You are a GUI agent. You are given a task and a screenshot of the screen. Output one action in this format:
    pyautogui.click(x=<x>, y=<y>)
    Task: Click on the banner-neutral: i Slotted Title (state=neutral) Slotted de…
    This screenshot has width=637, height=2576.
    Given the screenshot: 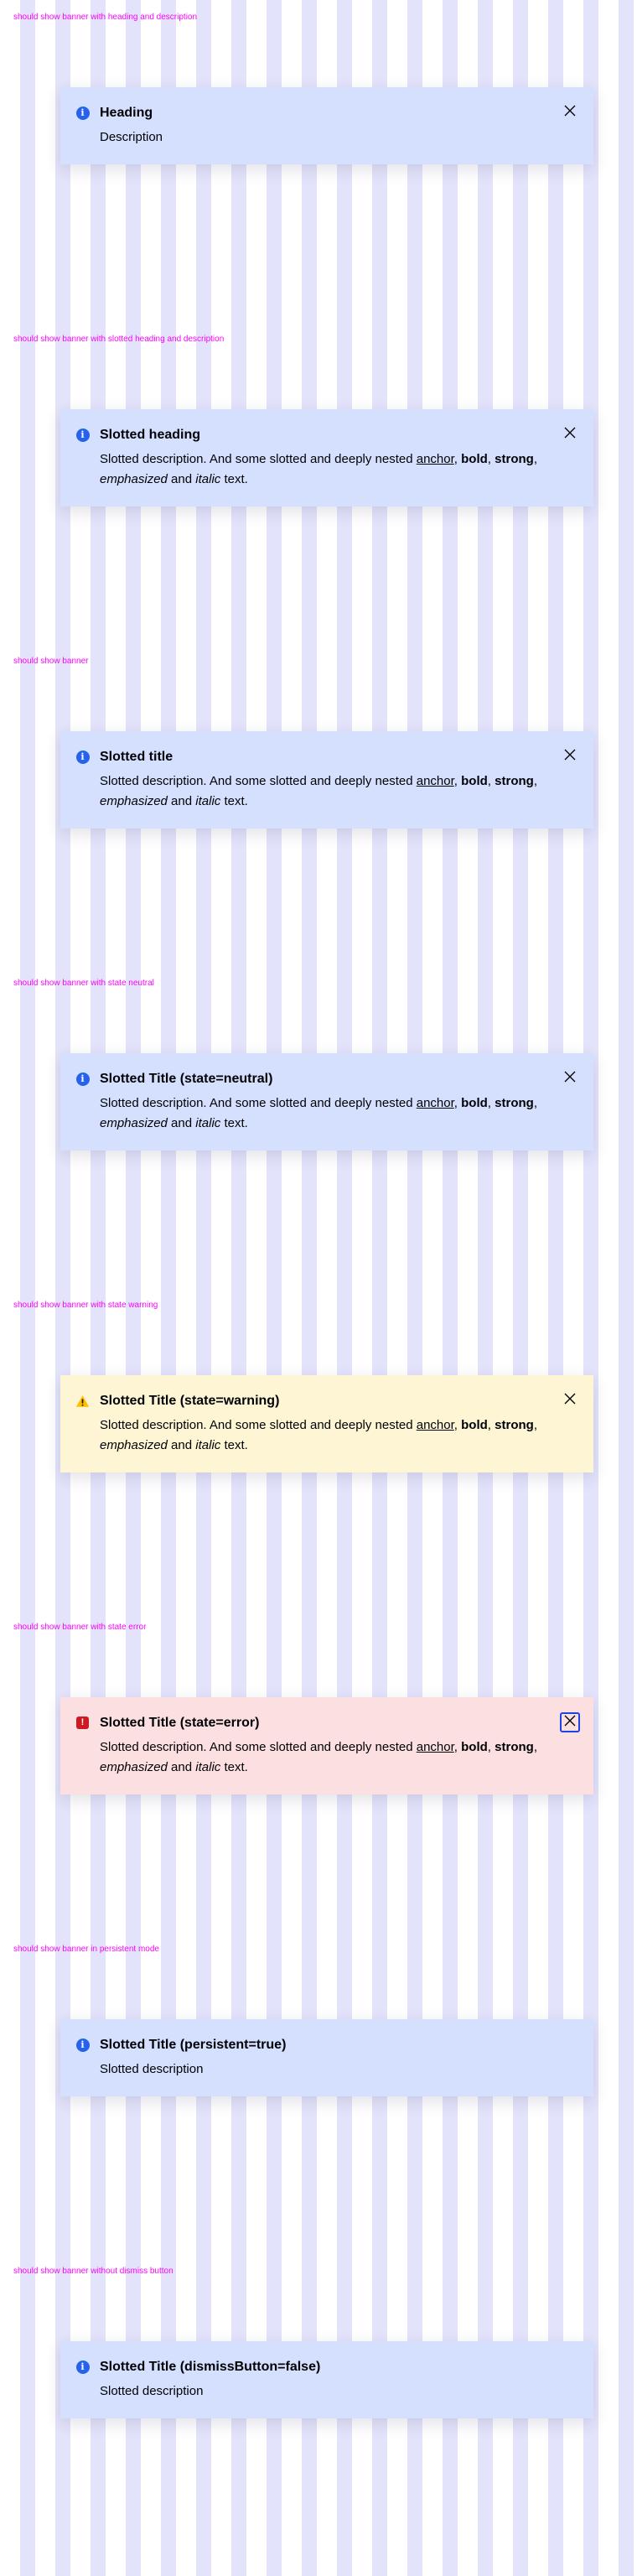 What is the action you would take?
    pyautogui.click(x=326, y=1101)
    